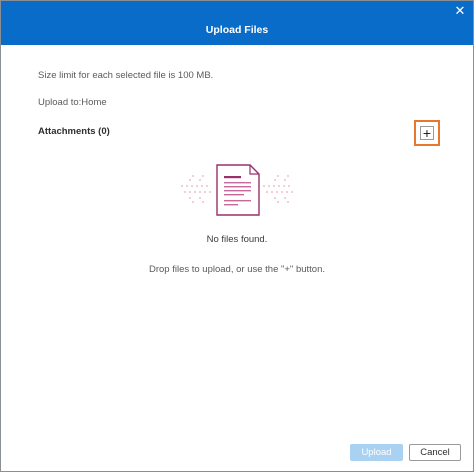 Image resolution: width=474 pixels, height=472 pixels. What do you see at coordinates (237, 30) in the screenshot?
I see `dialog-title: Upload Files` at bounding box center [237, 30].